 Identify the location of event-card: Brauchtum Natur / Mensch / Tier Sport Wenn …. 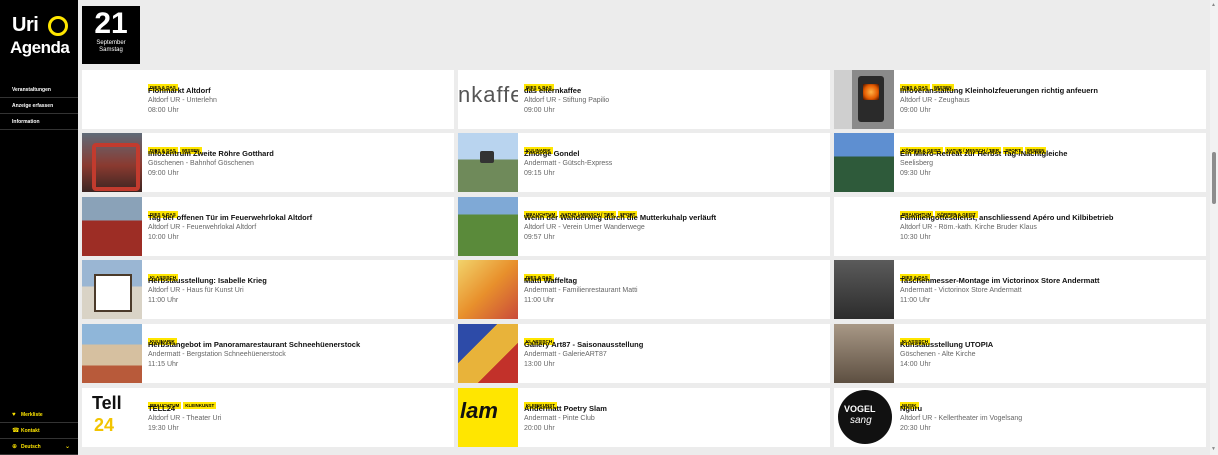
(644, 226).